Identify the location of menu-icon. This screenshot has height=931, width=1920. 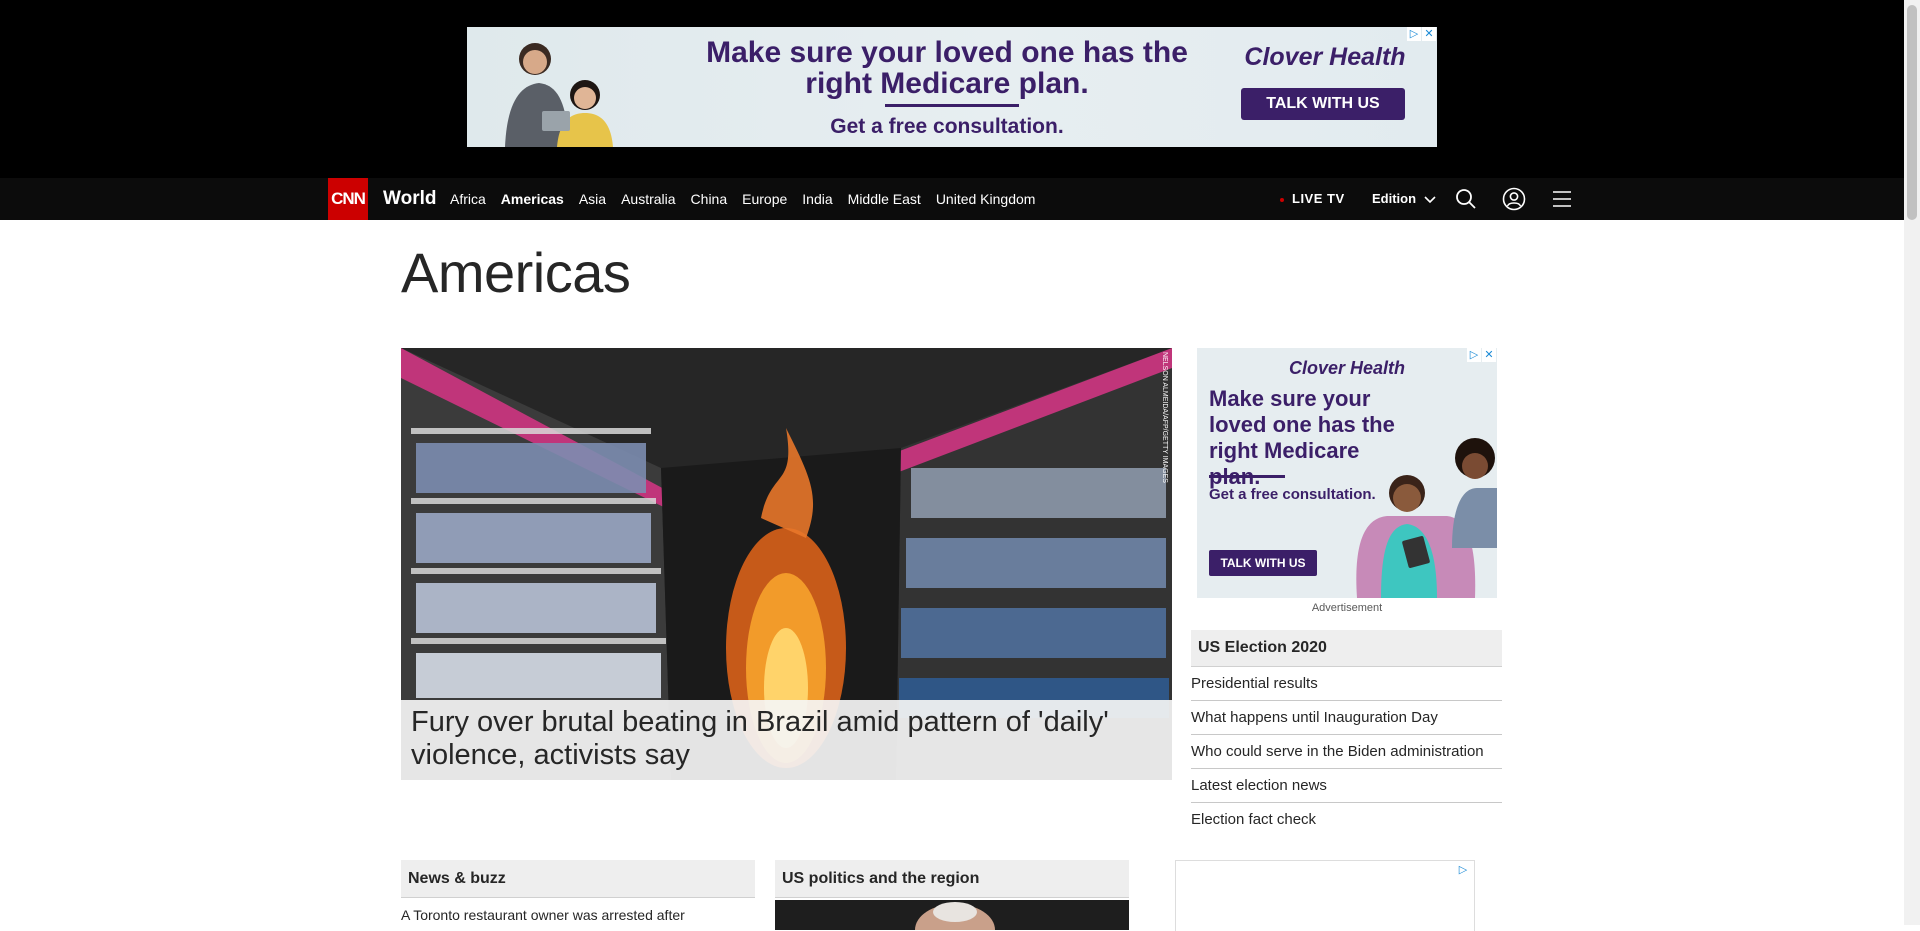
(1562, 199).